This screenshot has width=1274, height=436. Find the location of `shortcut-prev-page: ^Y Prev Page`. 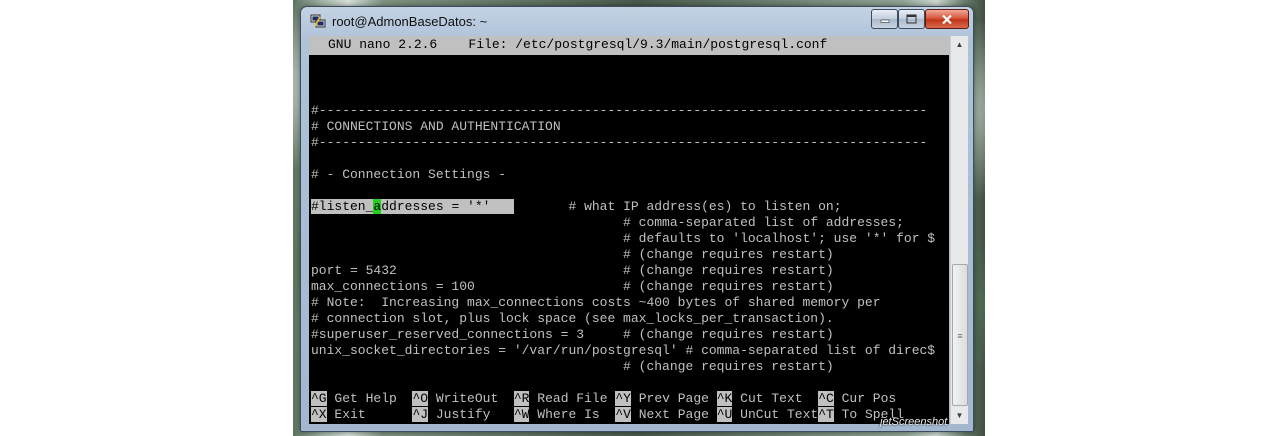

shortcut-prev-page: ^Y Prev Page is located at coordinates (665, 398).